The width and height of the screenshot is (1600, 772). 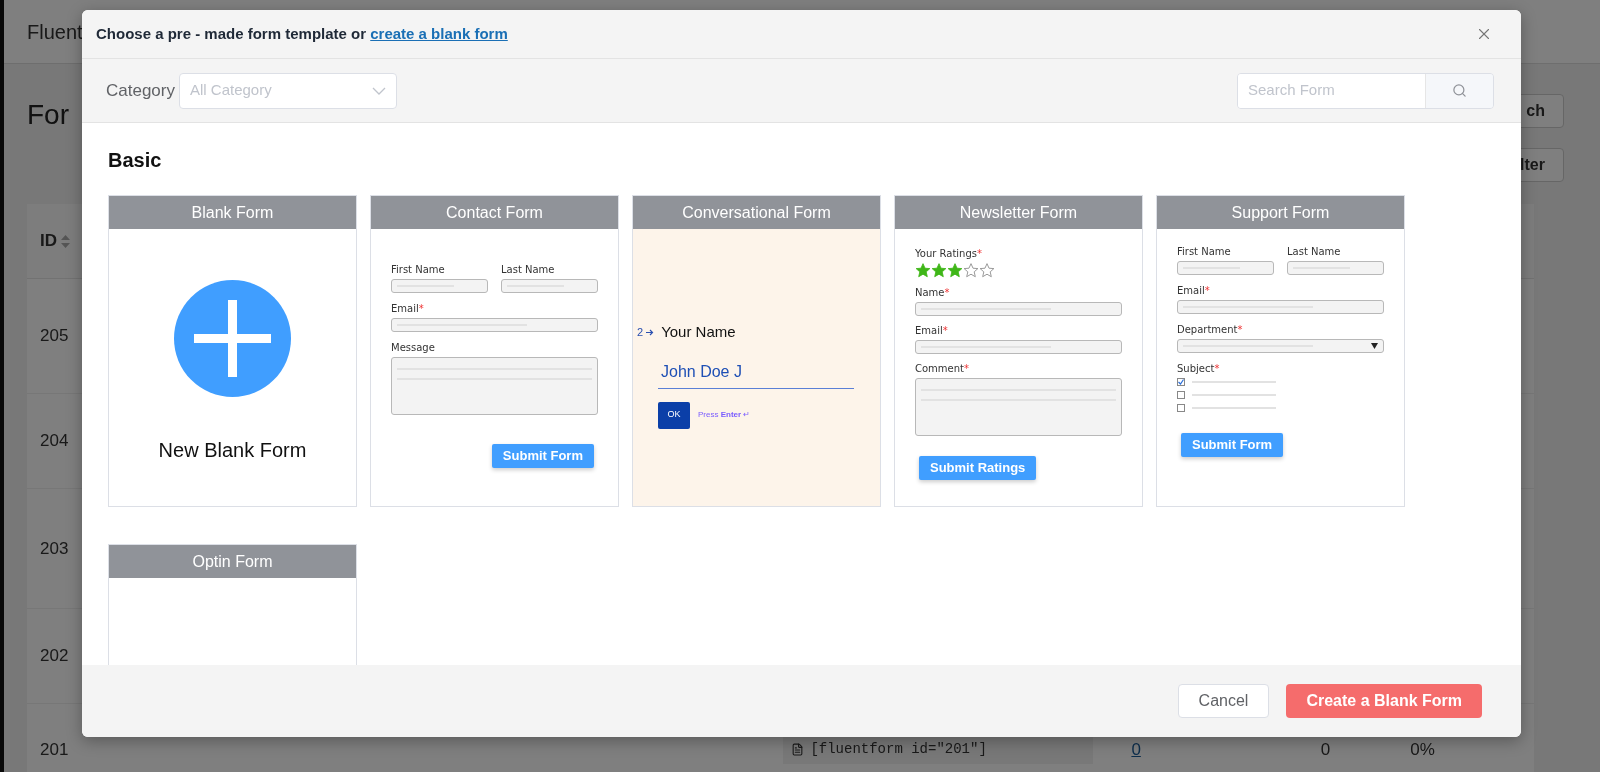 What do you see at coordinates (942, 369) in the screenshot?
I see `field-label: Comment*` at bounding box center [942, 369].